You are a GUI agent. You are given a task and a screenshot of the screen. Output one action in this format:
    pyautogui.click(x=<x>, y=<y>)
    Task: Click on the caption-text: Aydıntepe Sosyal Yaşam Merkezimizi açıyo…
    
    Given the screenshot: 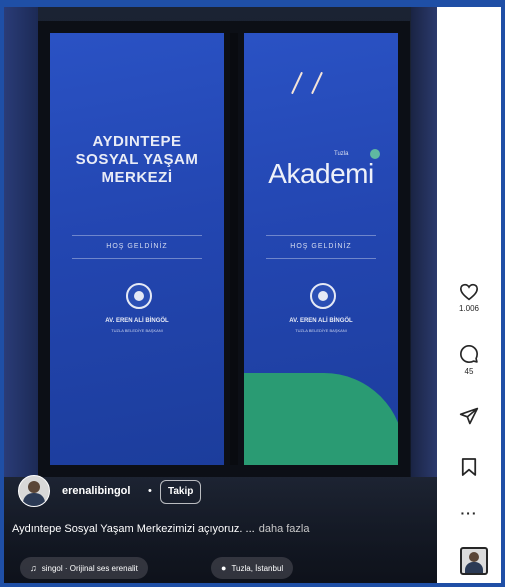 What is the action you would take?
    pyautogui.click(x=133, y=529)
    